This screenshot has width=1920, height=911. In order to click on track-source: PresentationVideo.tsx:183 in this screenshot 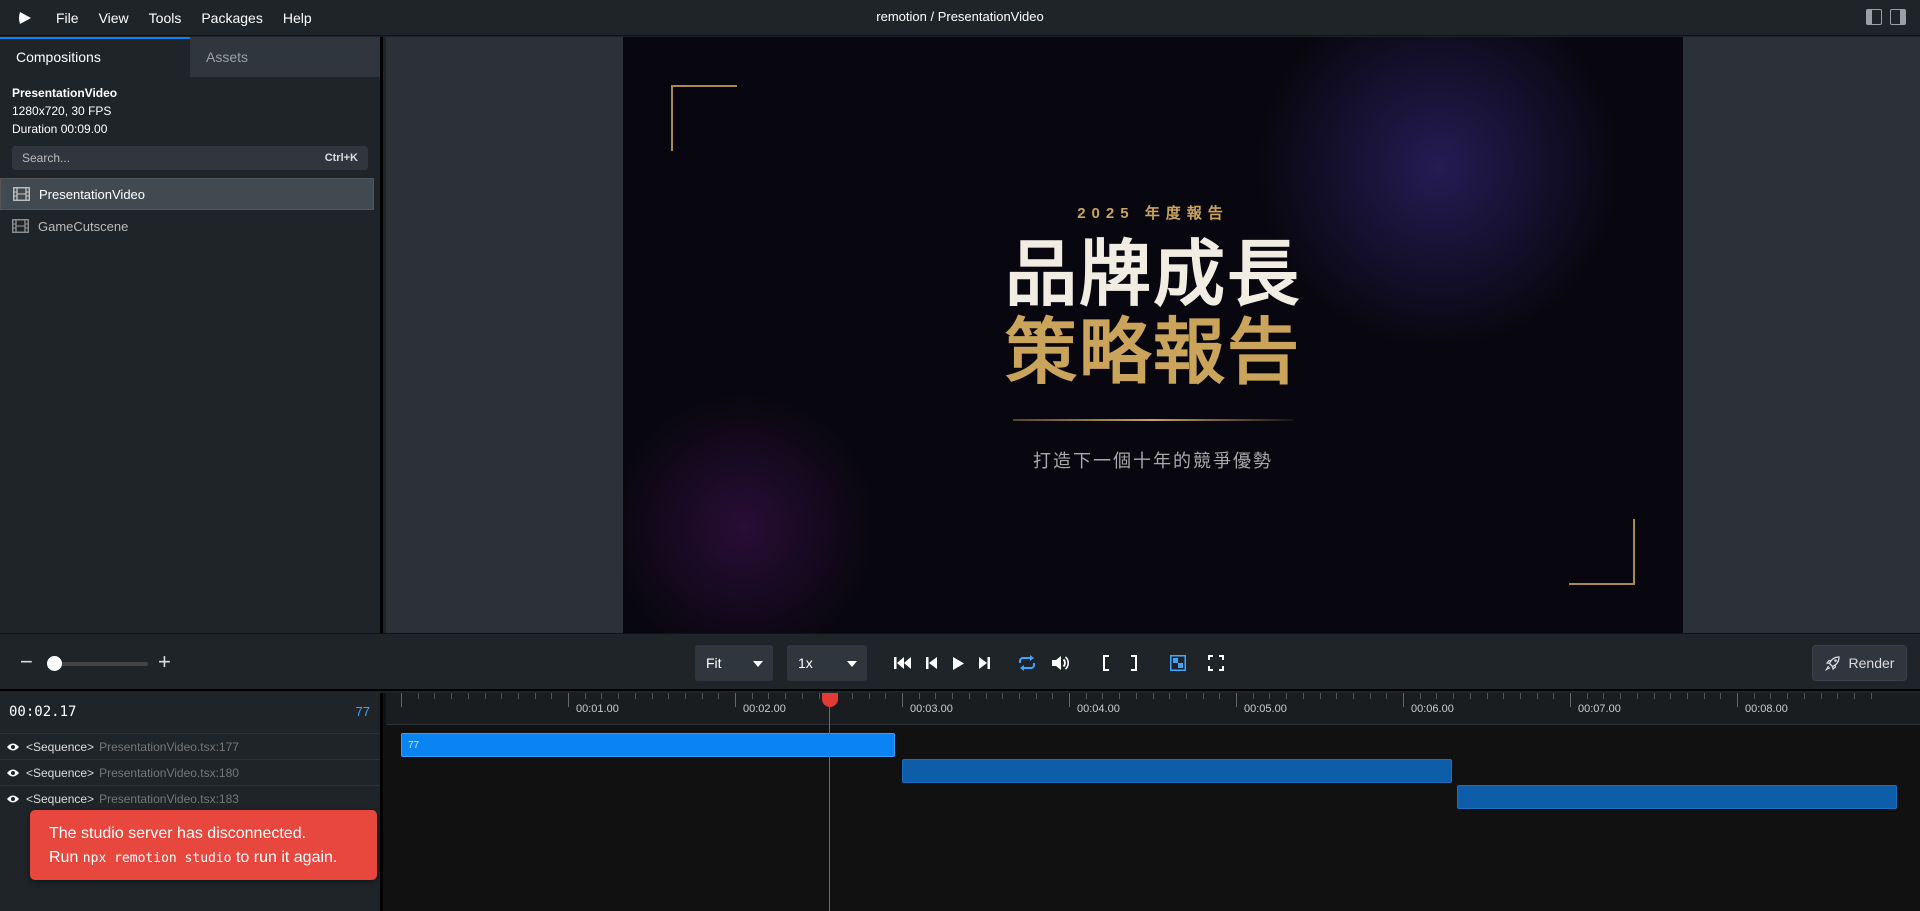, I will do `click(169, 799)`.